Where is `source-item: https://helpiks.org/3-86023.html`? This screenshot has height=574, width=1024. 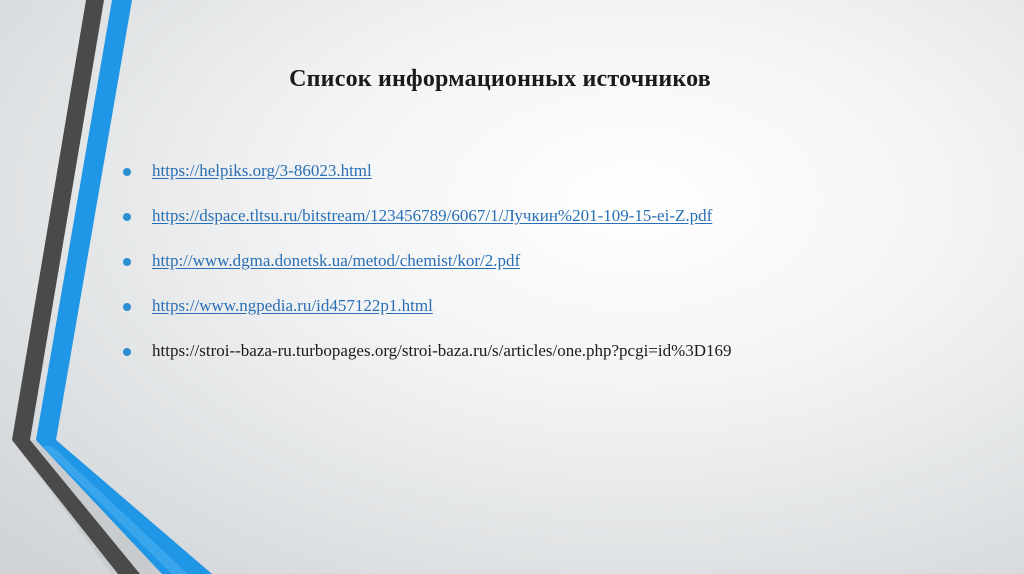
source-item: https://helpiks.org/3-86023.html is located at coordinates (560, 177).